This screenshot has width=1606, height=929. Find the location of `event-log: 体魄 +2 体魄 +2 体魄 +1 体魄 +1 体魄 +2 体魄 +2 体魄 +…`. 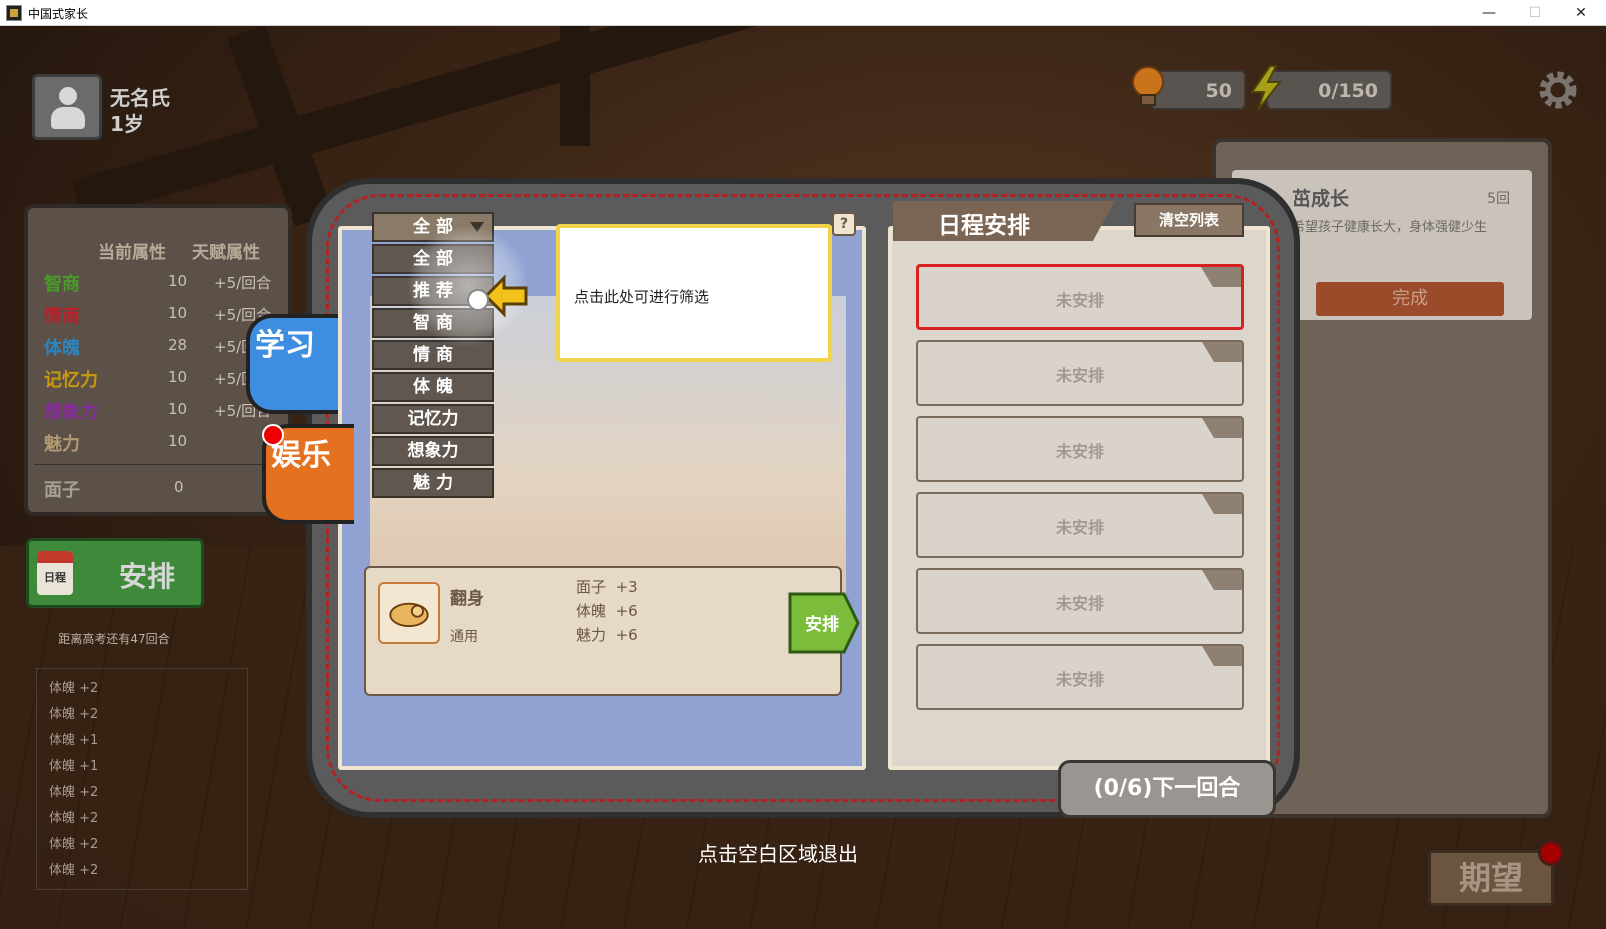

event-log: 体魄 +2 体魄 +2 体魄 +1 体魄 +1 体魄 +2 体魄 +2 体魄 +… is located at coordinates (142, 779).